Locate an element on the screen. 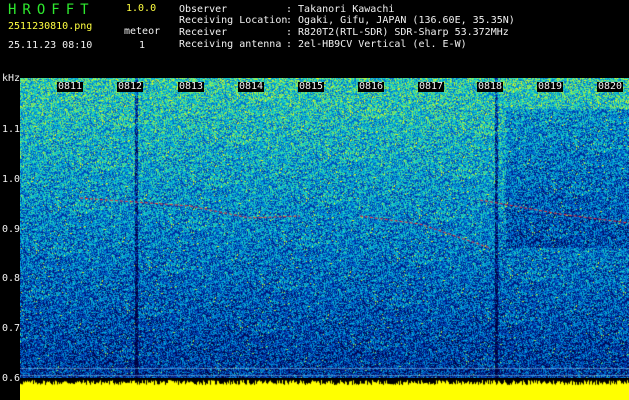  info-value-observer: : Takanori Kawachi is located at coordinates (340, 9).